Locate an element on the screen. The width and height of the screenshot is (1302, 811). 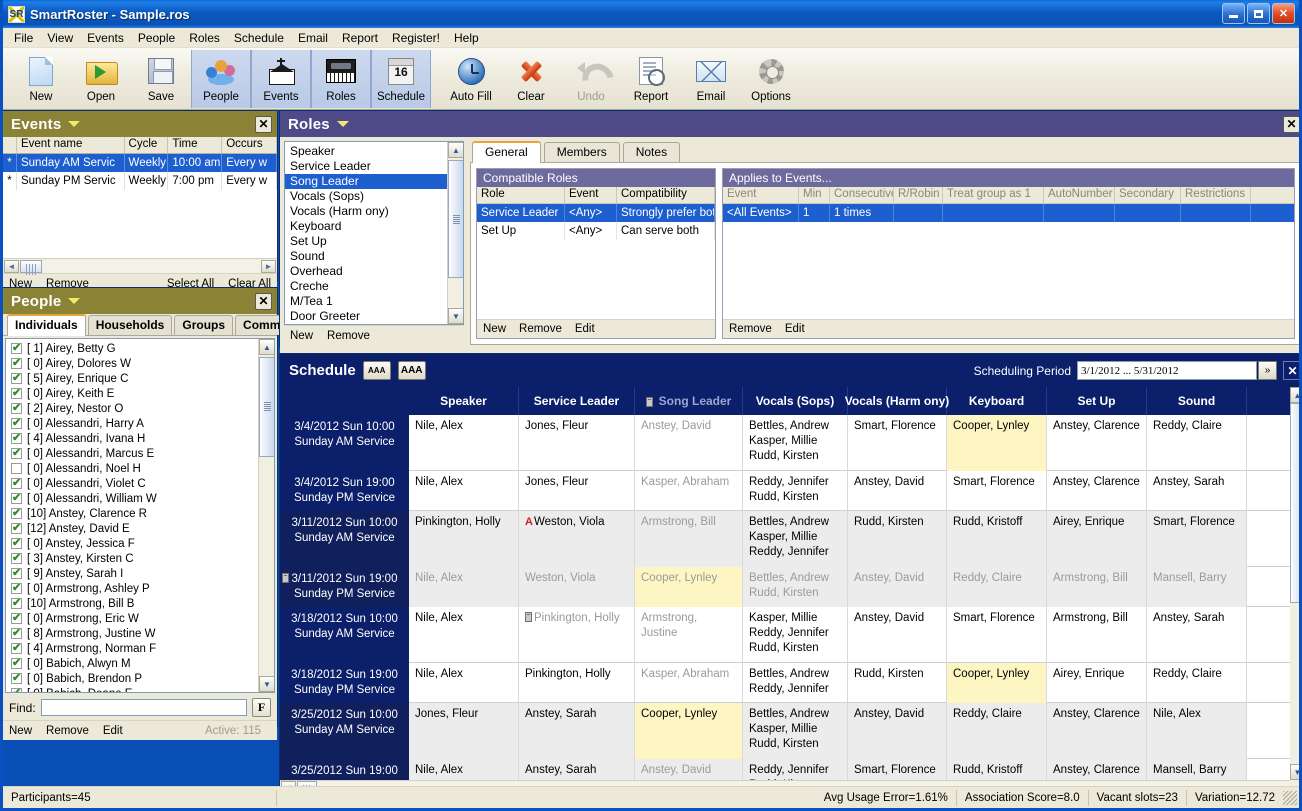
schedule-assignment-cell: Cooper, Lynley is located at coordinates (689, 731).